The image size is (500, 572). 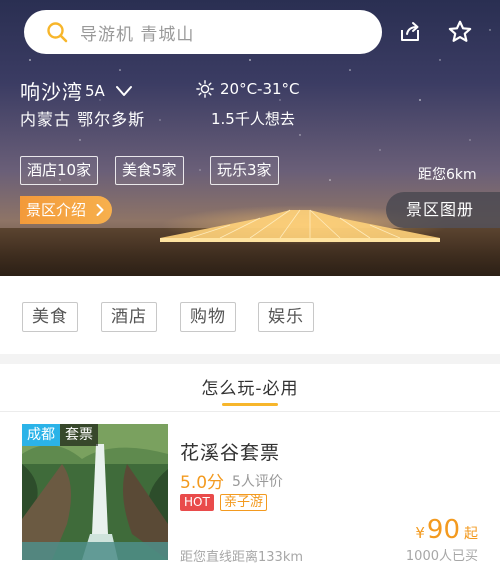 I want to click on distance-label: 距您6km, so click(x=447, y=175).